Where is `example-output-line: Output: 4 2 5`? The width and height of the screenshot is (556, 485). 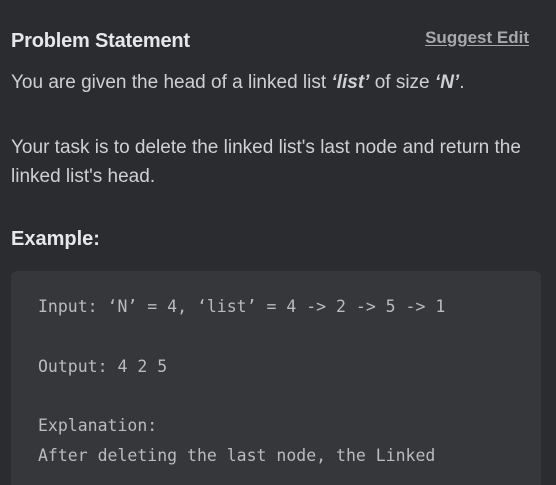
example-output-line: Output: 4 2 5 is located at coordinates (103, 366).